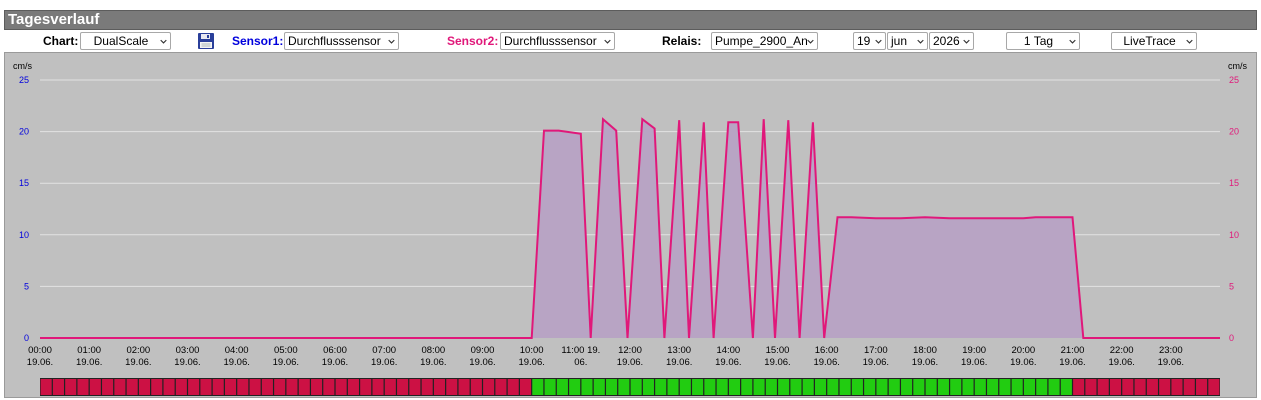 This screenshot has width=1261, height=400. I want to click on x-tick-time: 19:00, so click(974, 350).